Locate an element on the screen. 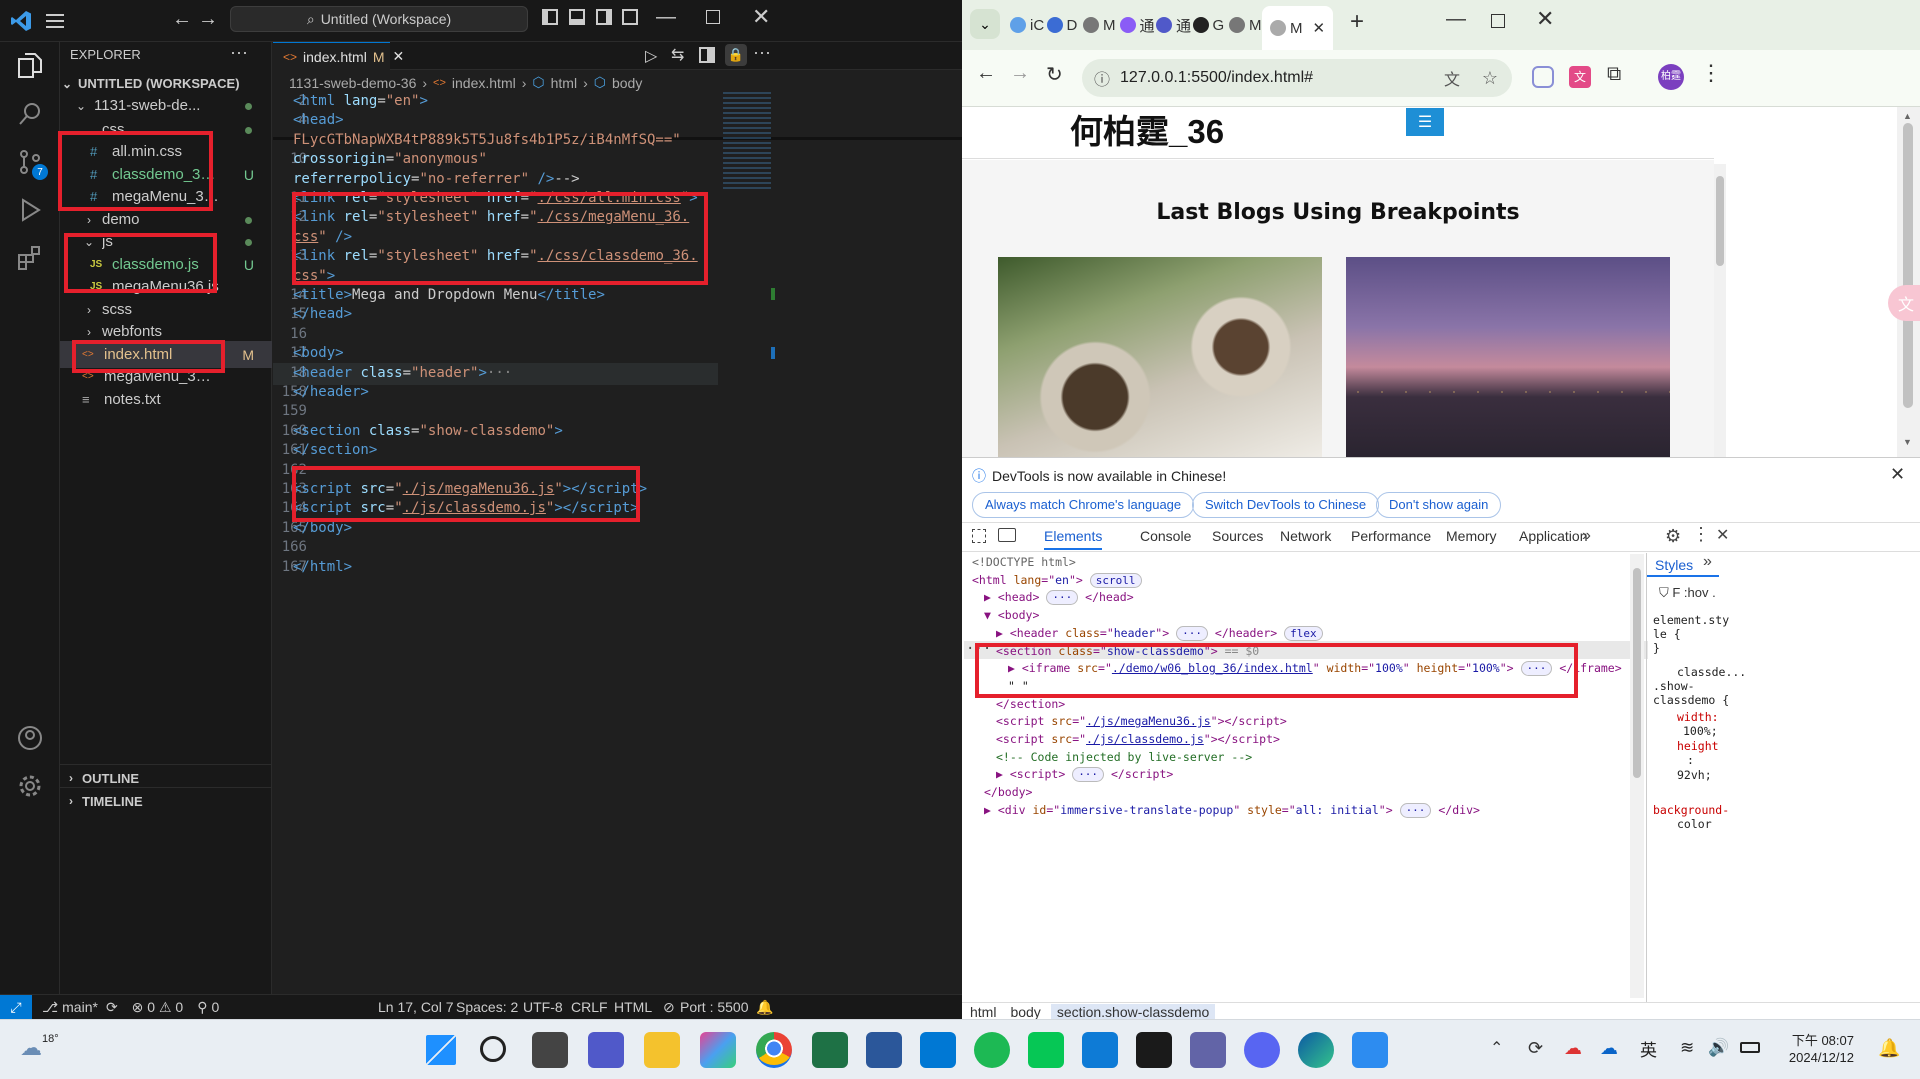  crumb-html: html is located at coordinates (983, 1012).